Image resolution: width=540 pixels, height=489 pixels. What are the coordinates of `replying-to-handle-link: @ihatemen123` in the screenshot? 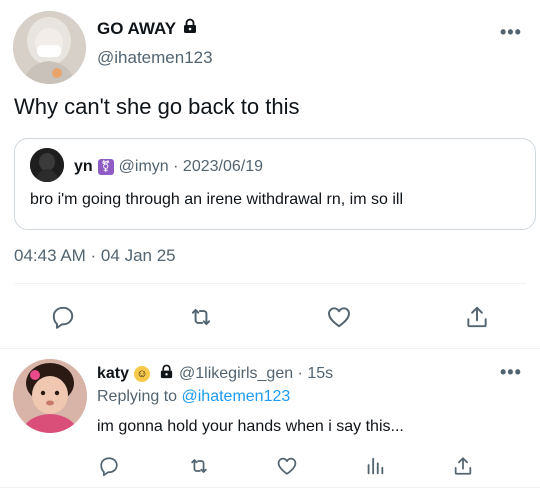 It's located at (236, 396).